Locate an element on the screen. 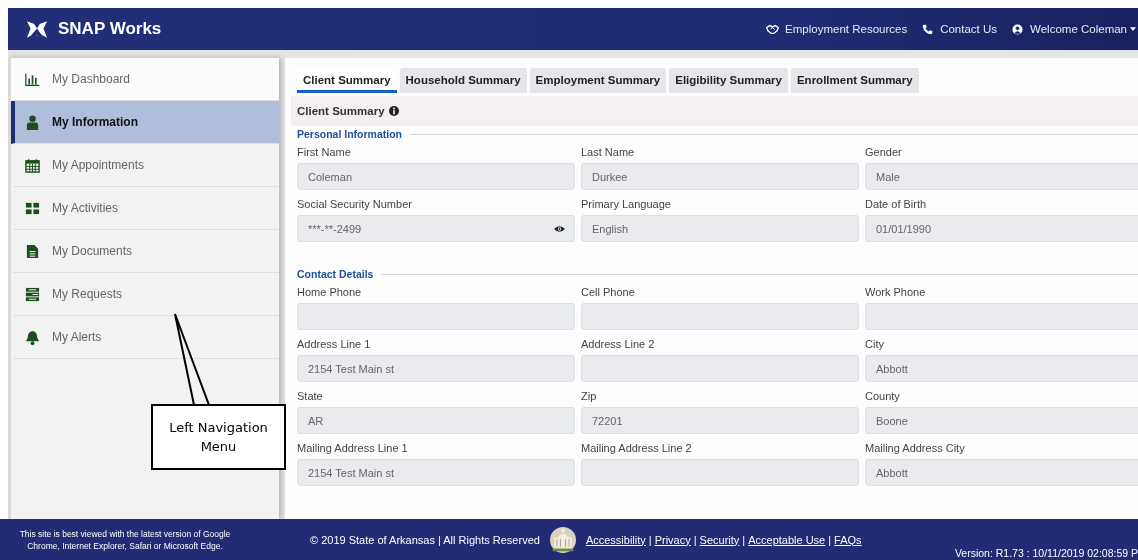 This screenshot has width=1138, height=560. list-icon is located at coordinates (32, 294).